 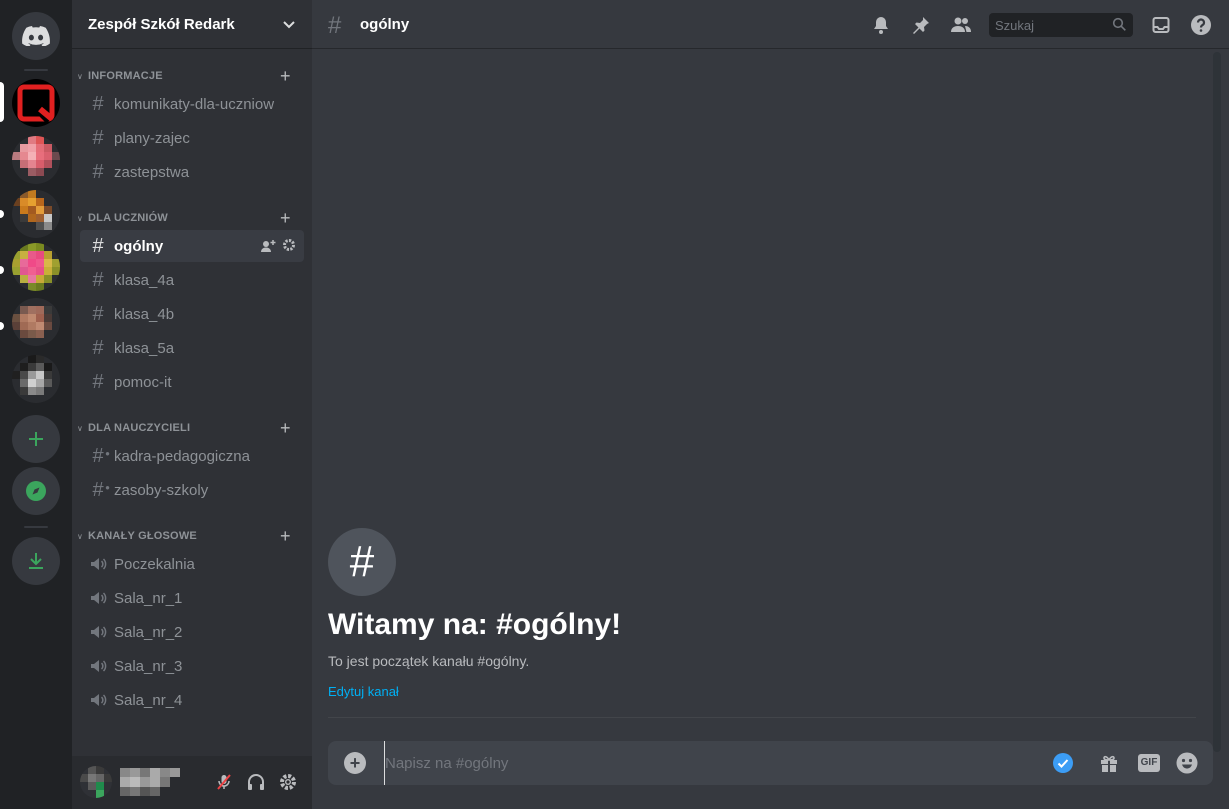 I want to click on gif-picker-button: GIF, so click(x=1149, y=763).